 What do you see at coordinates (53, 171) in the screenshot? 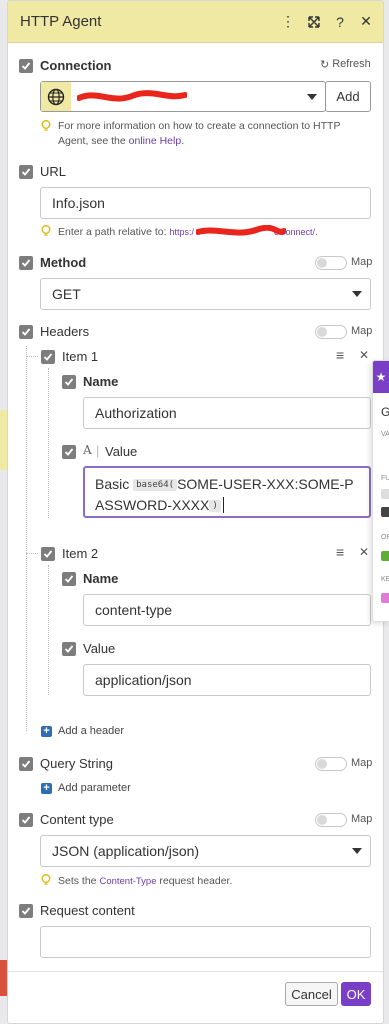
I see `url-label: URL` at bounding box center [53, 171].